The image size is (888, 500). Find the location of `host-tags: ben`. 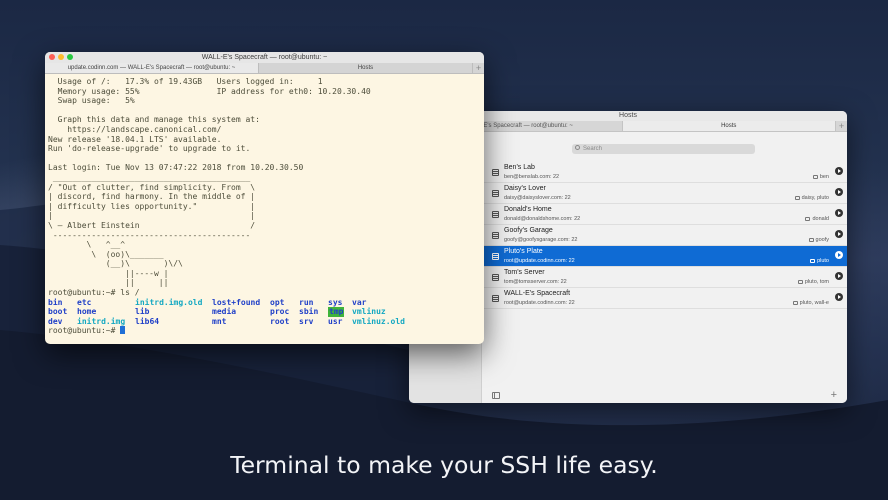

host-tags: ben is located at coordinates (820, 177).